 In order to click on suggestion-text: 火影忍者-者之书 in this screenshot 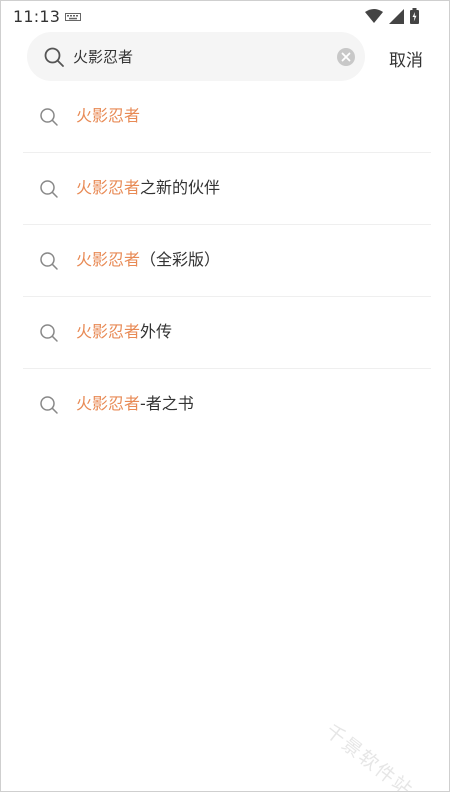, I will do `click(135, 404)`.